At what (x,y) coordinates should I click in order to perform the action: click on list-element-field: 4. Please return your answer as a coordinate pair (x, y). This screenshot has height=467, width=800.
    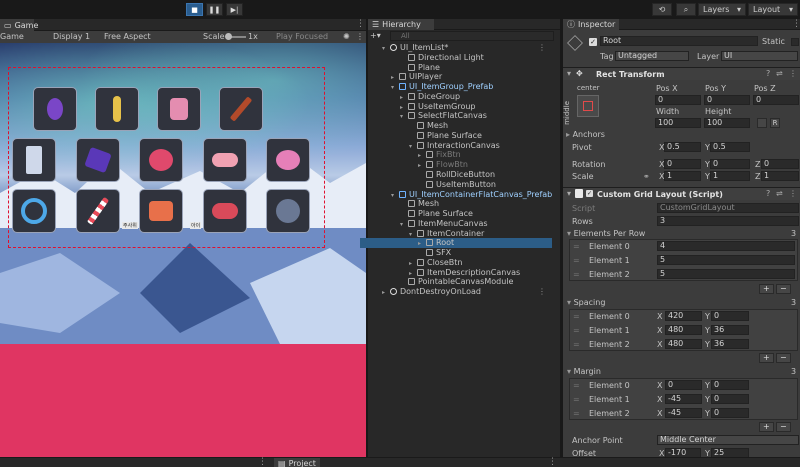
    Looking at the image, I should click on (726, 246).